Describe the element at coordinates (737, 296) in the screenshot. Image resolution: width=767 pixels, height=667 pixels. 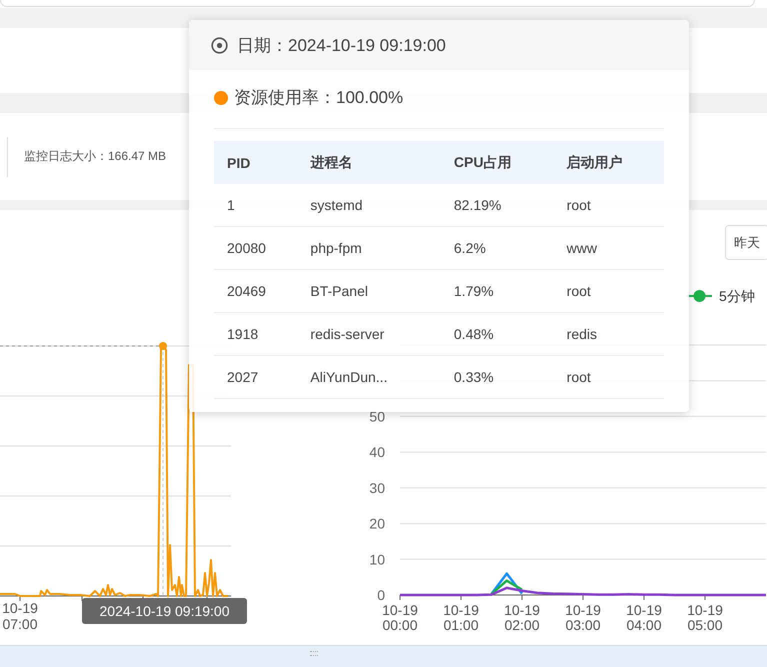
I see `legend-label: 5分钟` at that location.